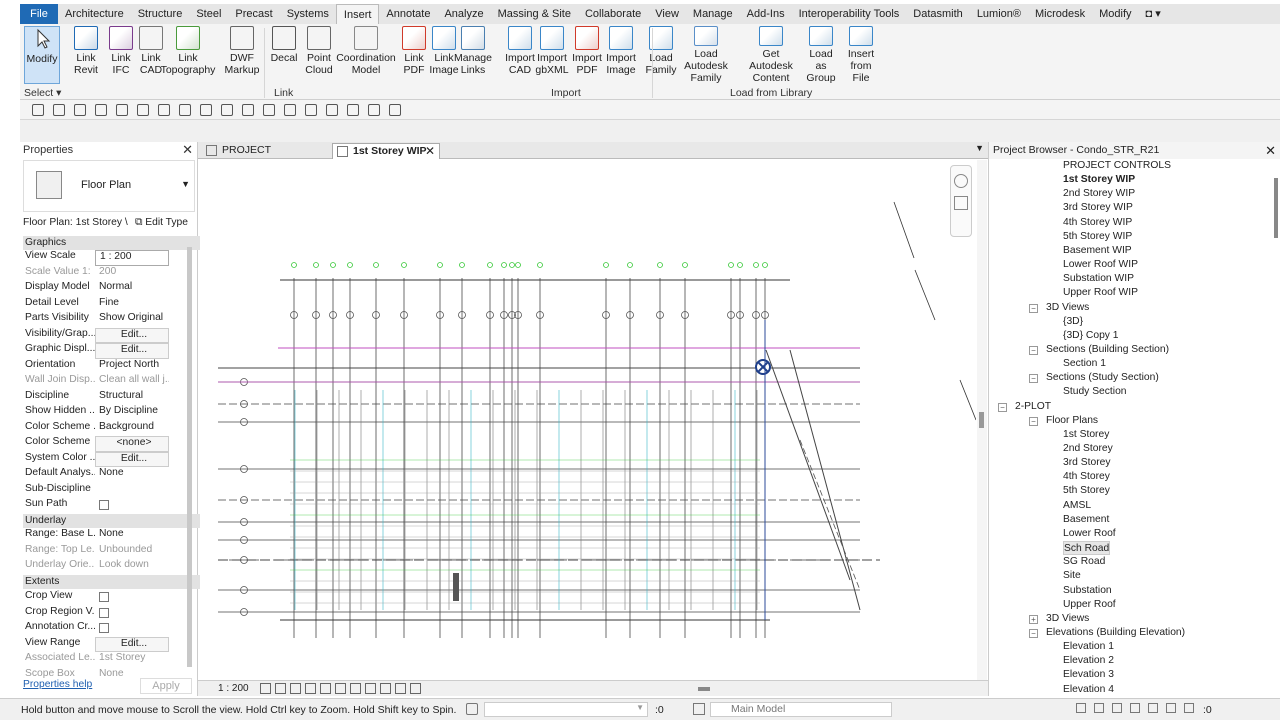  Describe the element at coordinates (107, 552) in the screenshot. I see `property-row: Range: Top Le... Unbounded` at that location.